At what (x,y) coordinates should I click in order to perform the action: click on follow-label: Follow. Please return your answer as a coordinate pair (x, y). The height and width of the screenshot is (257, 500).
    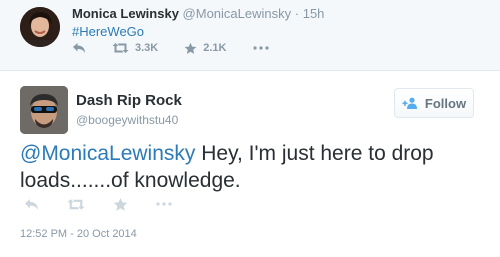
    Looking at the image, I should click on (445, 103).